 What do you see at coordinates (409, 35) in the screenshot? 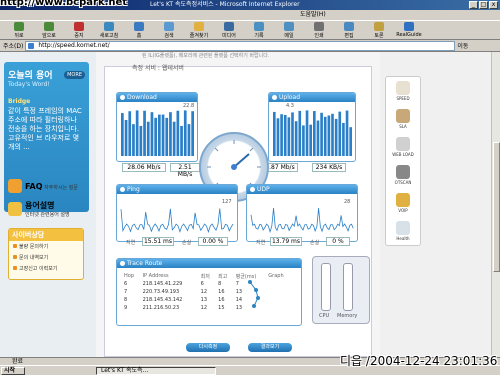
I see `toolbar-label: RealGuide` at bounding box center [409, 35].